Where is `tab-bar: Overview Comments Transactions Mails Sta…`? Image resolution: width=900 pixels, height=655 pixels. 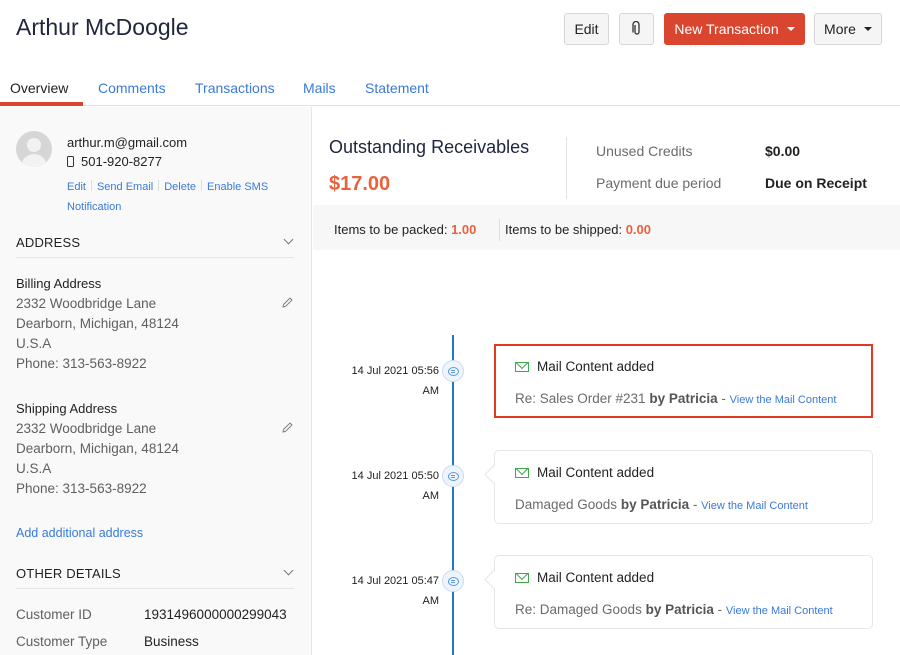
tab-bar: Overview Comments Transactions Mails Sta… is located at coordinates (450, 88).